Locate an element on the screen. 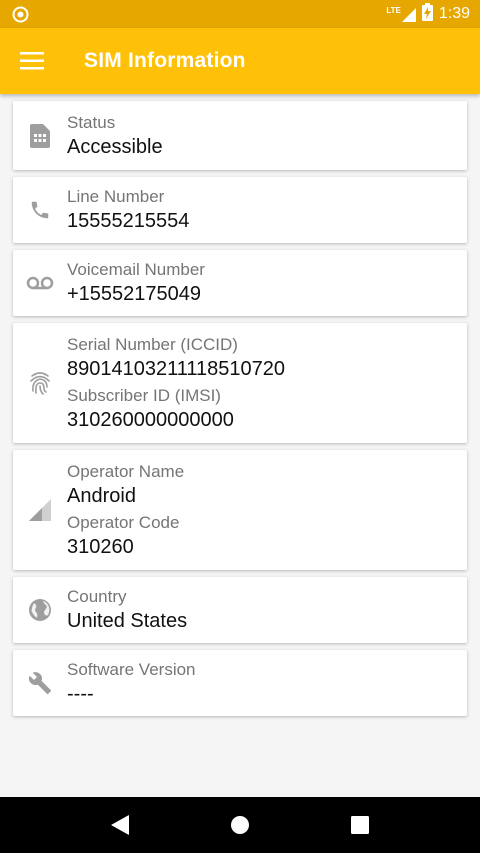 The height and width of the screenshot is (853, 480). status-label: Status is located at coordinates (91, 122).